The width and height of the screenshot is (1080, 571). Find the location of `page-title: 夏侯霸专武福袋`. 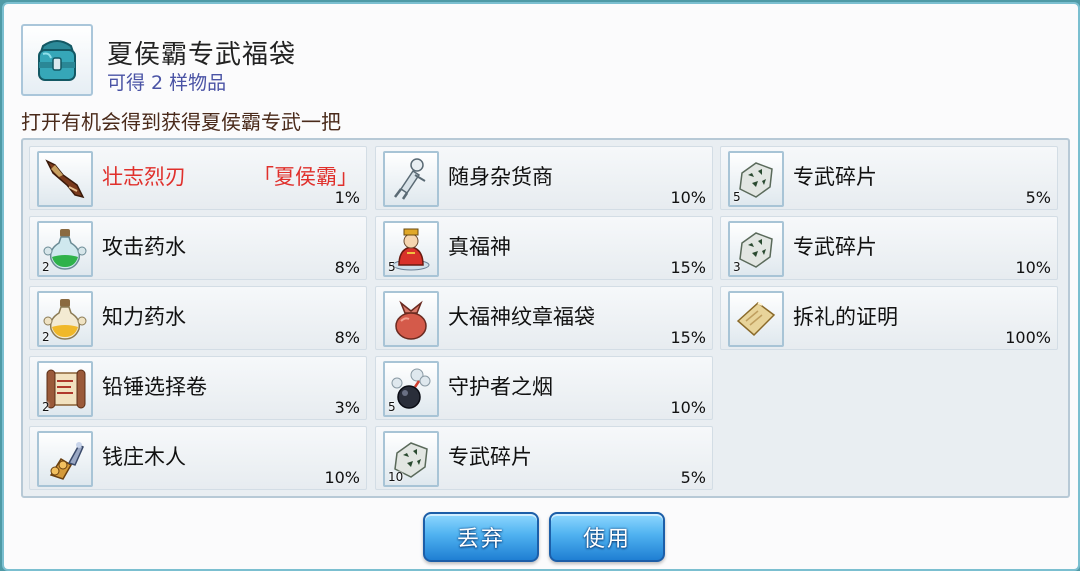

page-title: 夏侯霸专武福袋 is located at coordinates (202, 55).